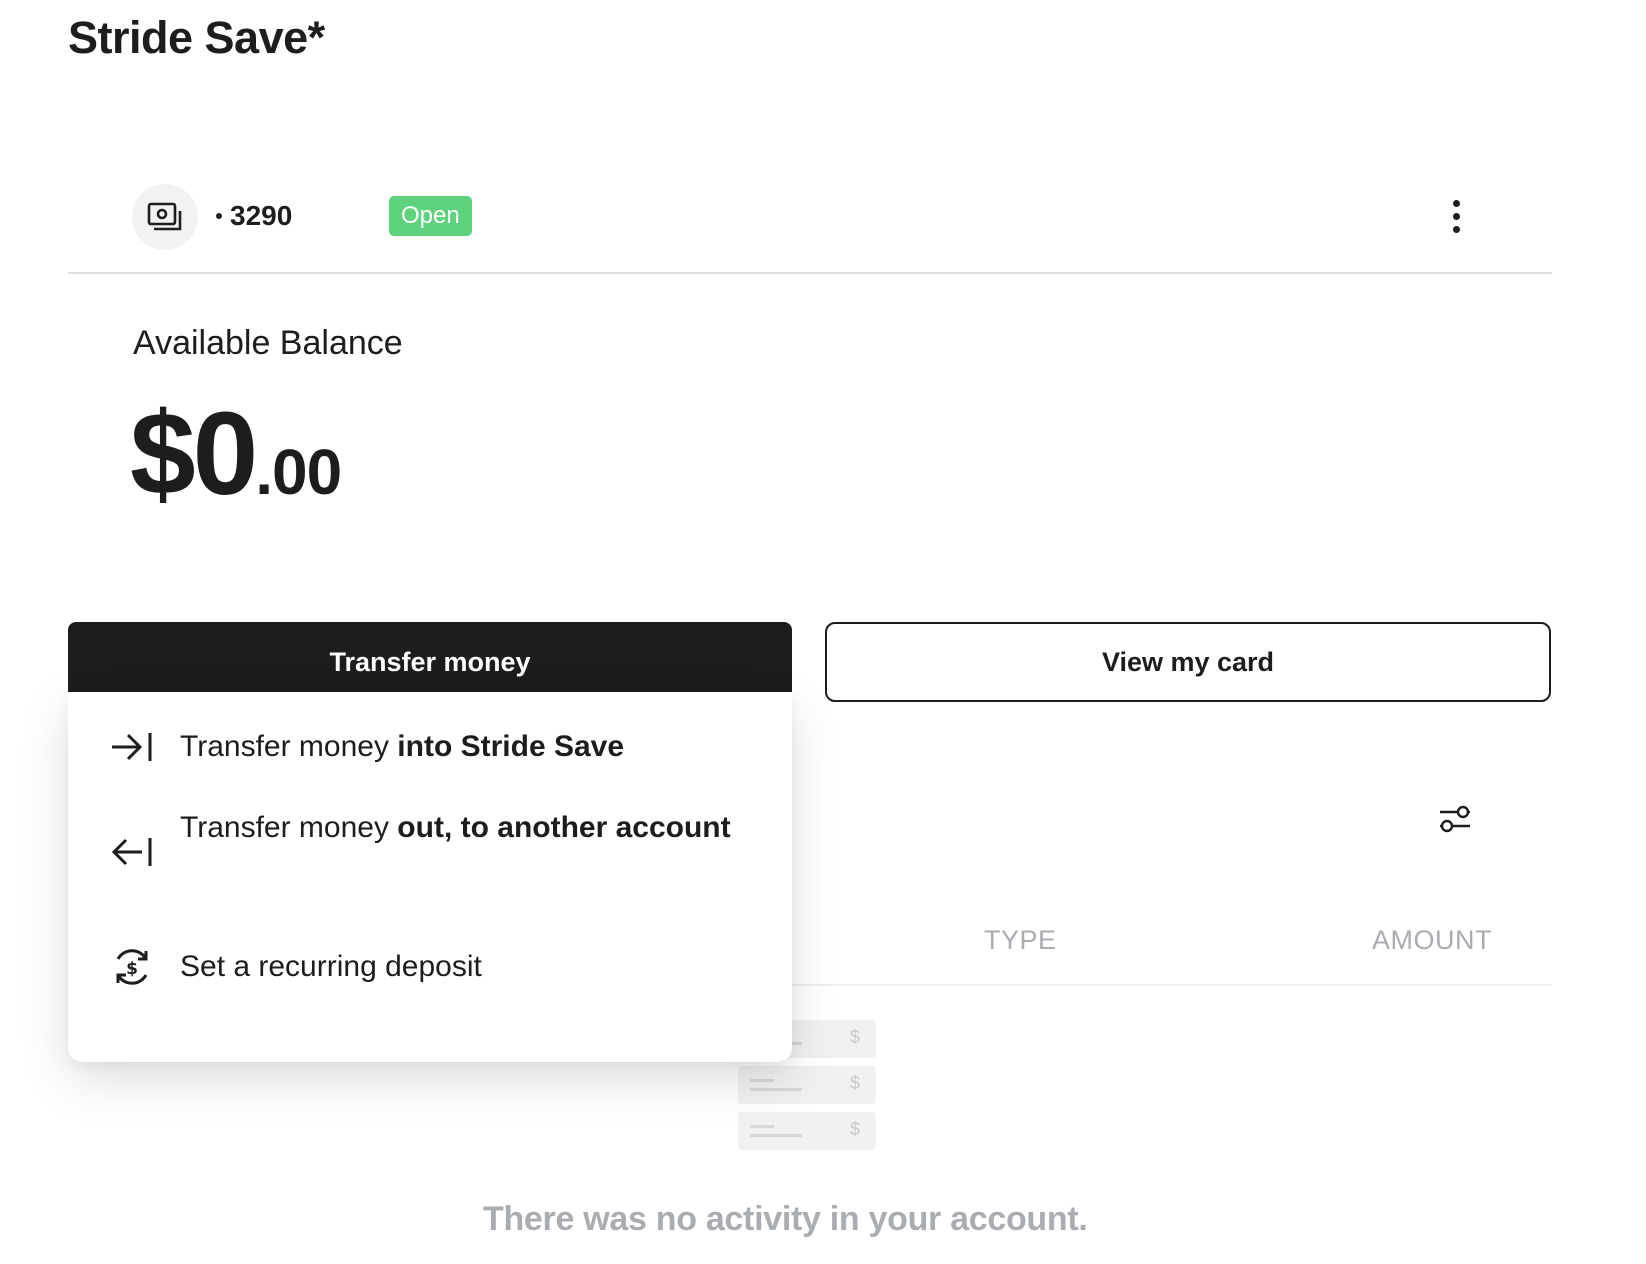  I want to click on menu-item-transfer-in: Transfer money into Stride Save, so click(430, 747).